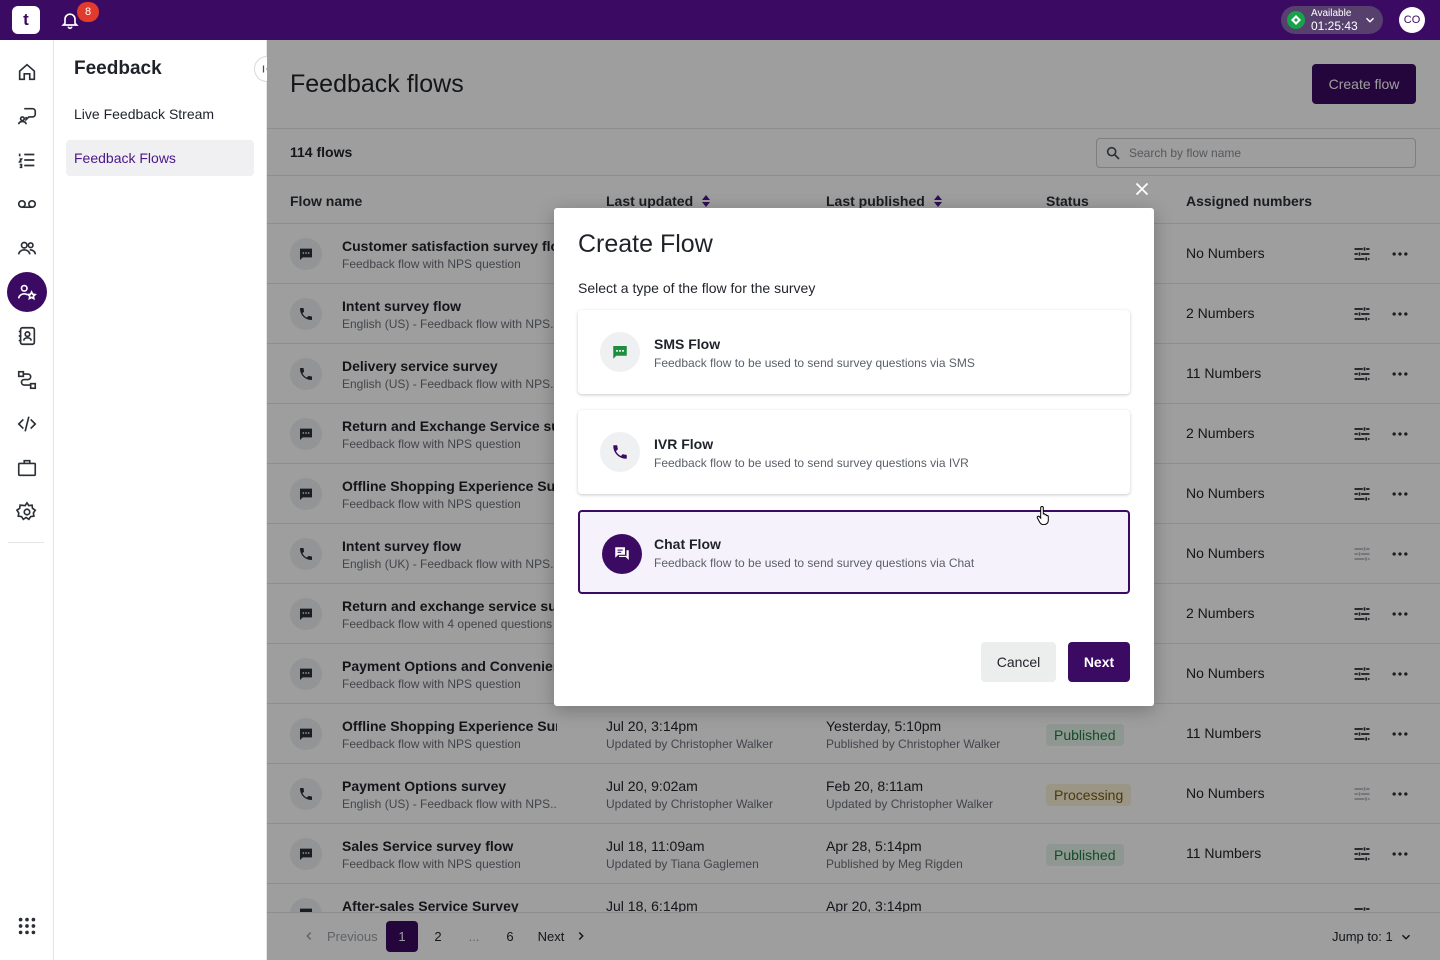  Describe the element at coordinates (622, 554) in the screenshot. I see `chat-icon` at that location.